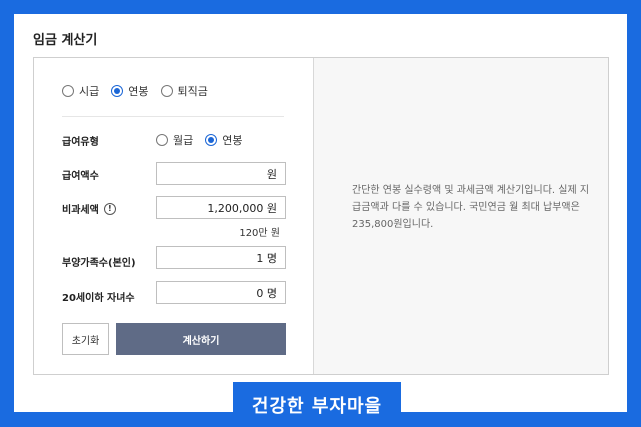 This screenshot has width=641, height=427. I want to click on pay-type-label: 급여유형, so click(80, 142).